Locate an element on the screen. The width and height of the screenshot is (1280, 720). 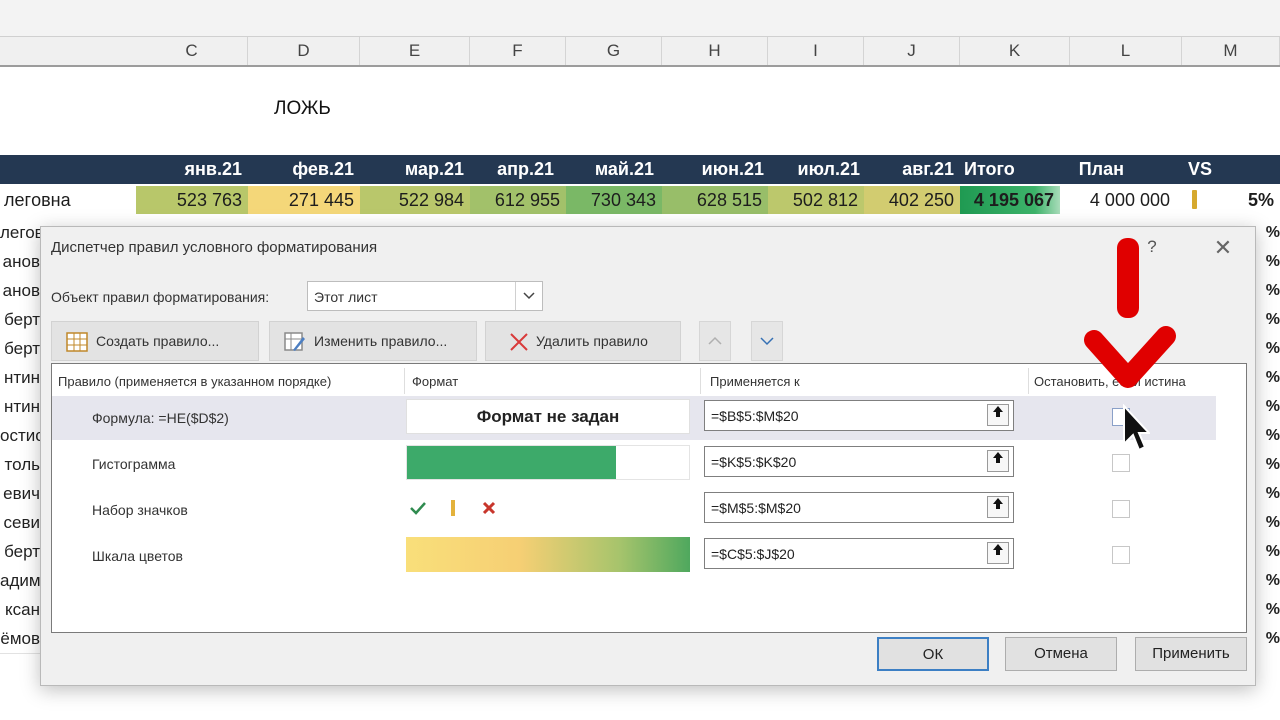
column-header-d: D is located at coordinates (304, 51).